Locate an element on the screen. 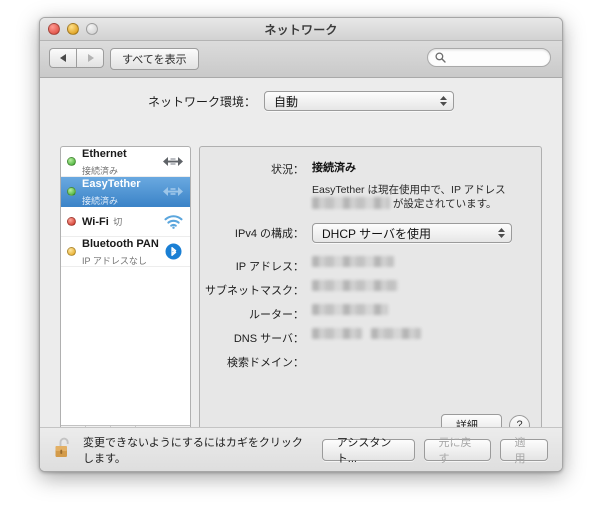 Image resolution: width=600 pixels, height=532 pixels. status-description-after: が設定されています。 is located at coordinates (444, 204).